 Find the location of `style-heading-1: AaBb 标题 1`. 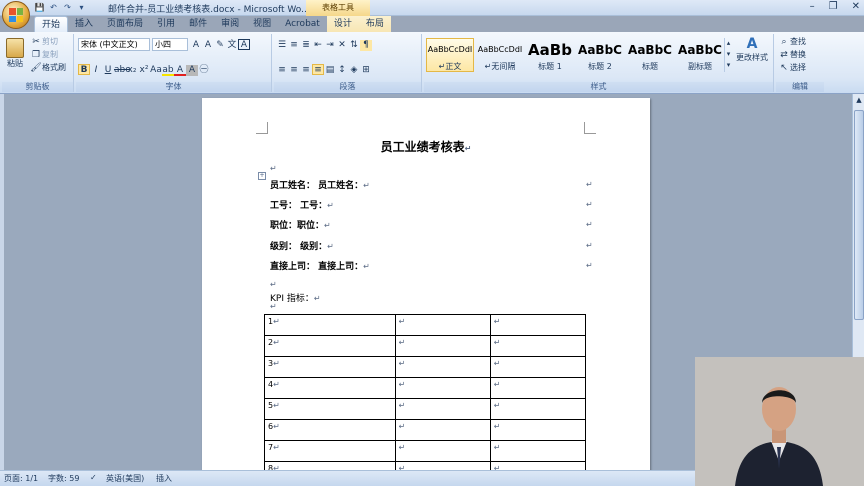

style-heading-1: AaBb 标题 1 is located at coordinates (550, 55).